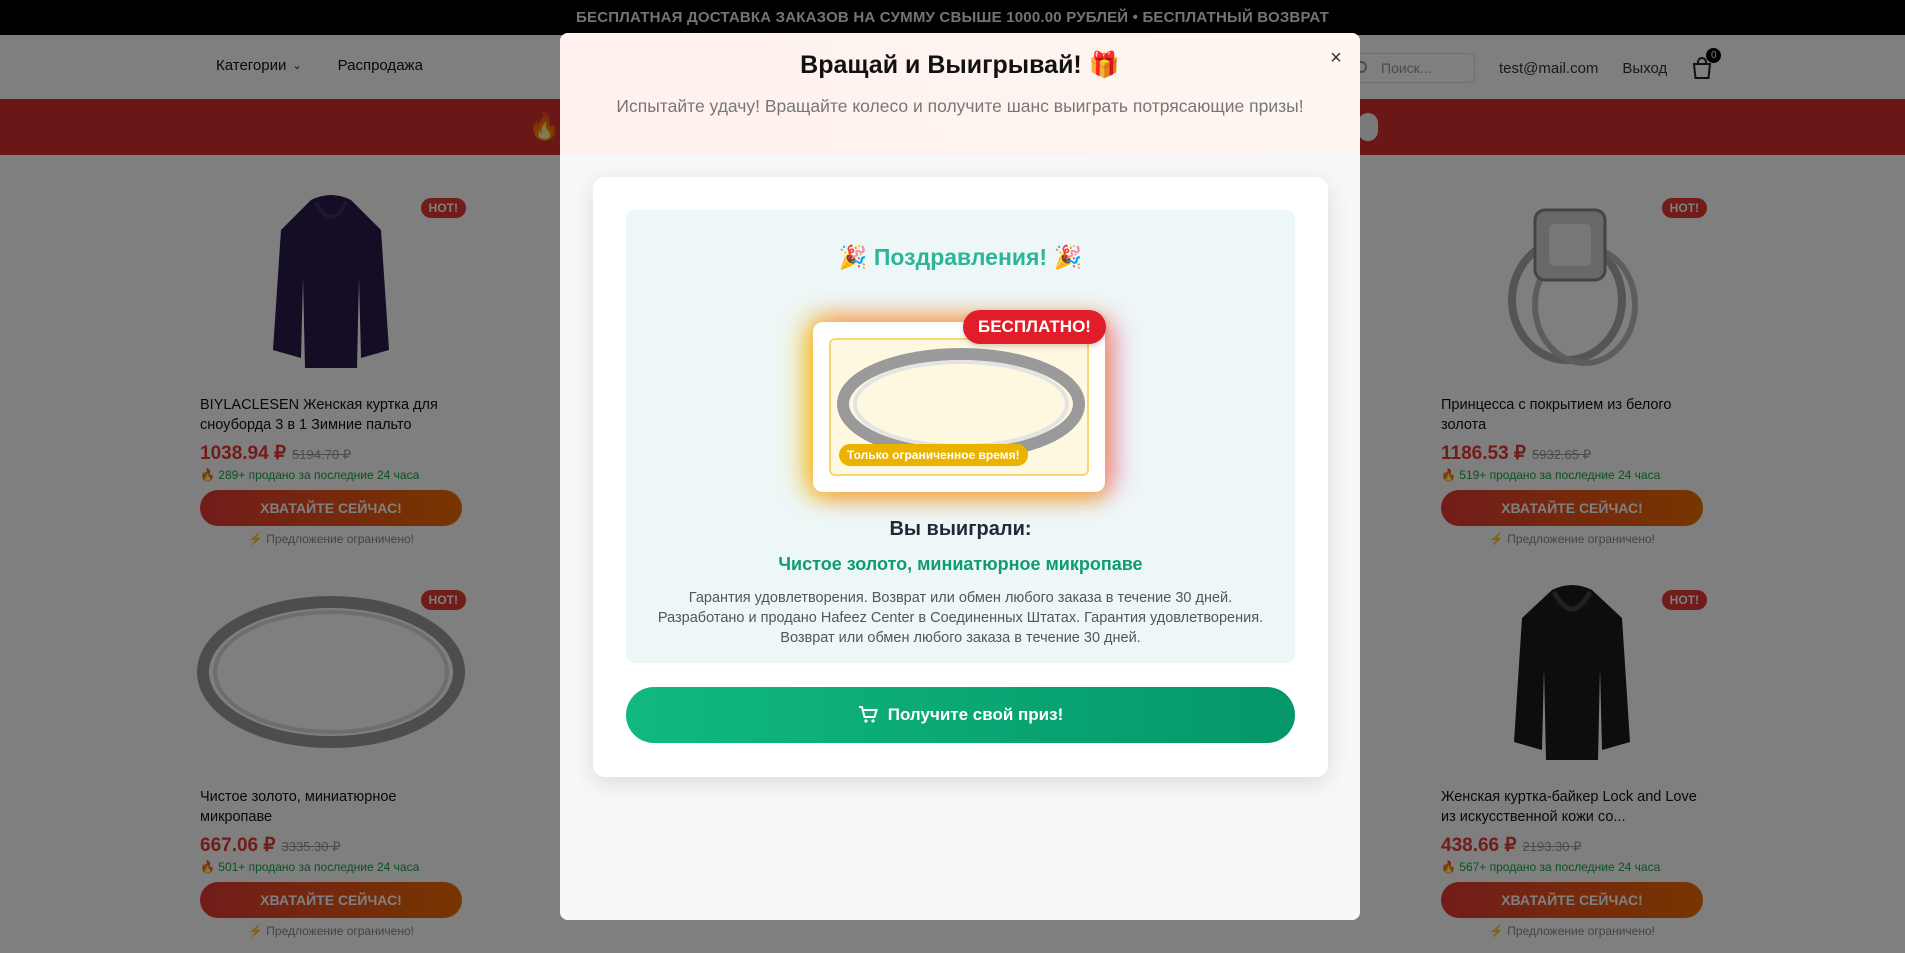 The width and height of the screenshot is (1905, 953). Describe the element at coordinates (960, 529) in the screenshot. I see `won-label: Вы выиграли:` at that location.